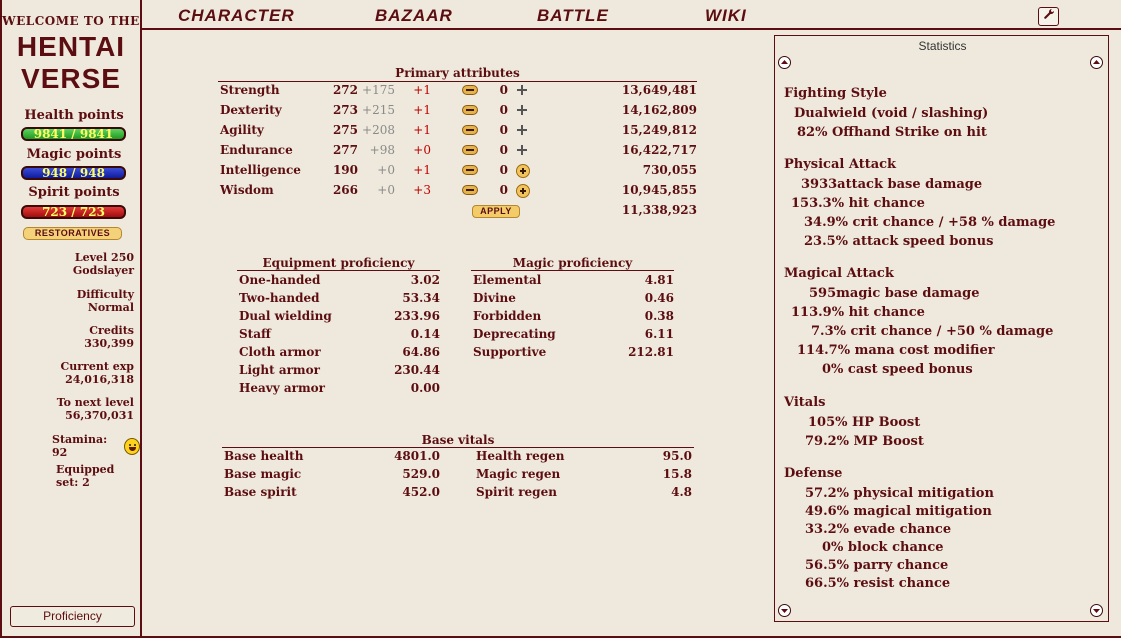 This screenshot has height=638, width=1121. What do you see at coordinates (864, 441) in the screenshot?
I see `stat-line: 79.2% MP Boost` at bounding box center [864, 441].